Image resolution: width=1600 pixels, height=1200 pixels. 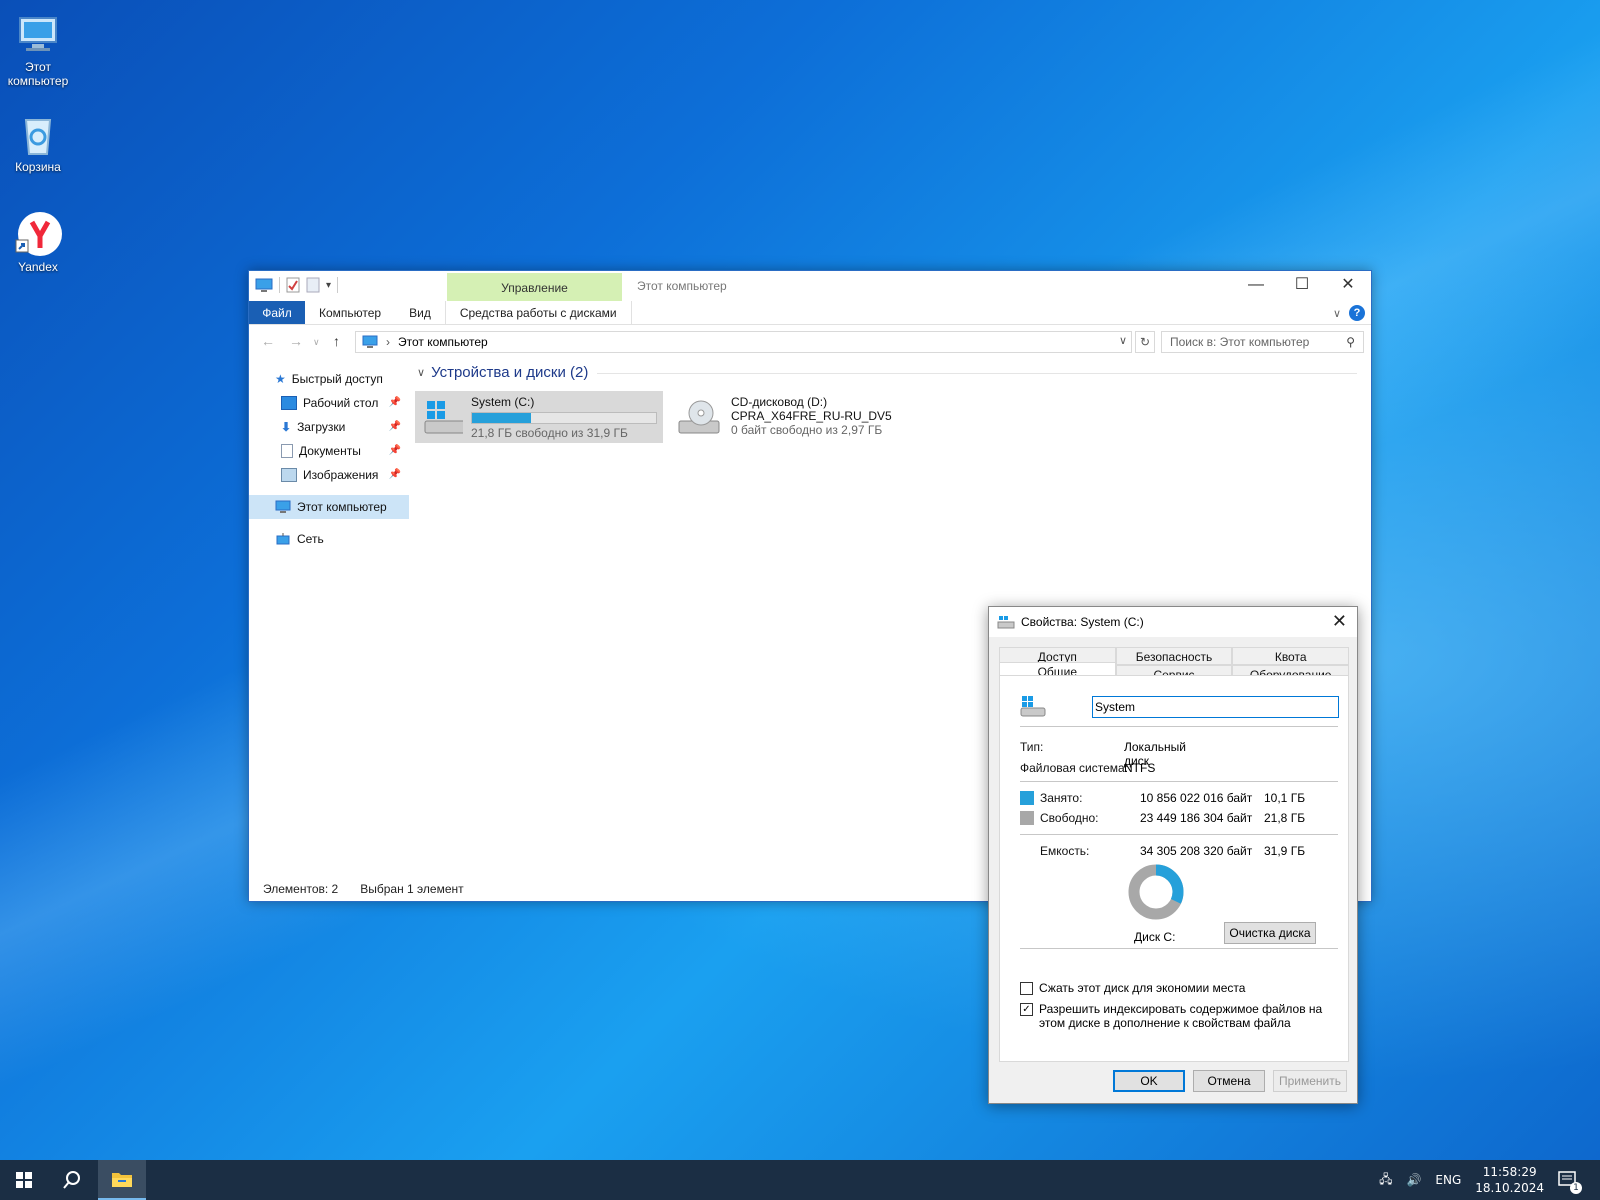 I want to click on nav-label: Быстрый доступ, so click(x=337, y=379).